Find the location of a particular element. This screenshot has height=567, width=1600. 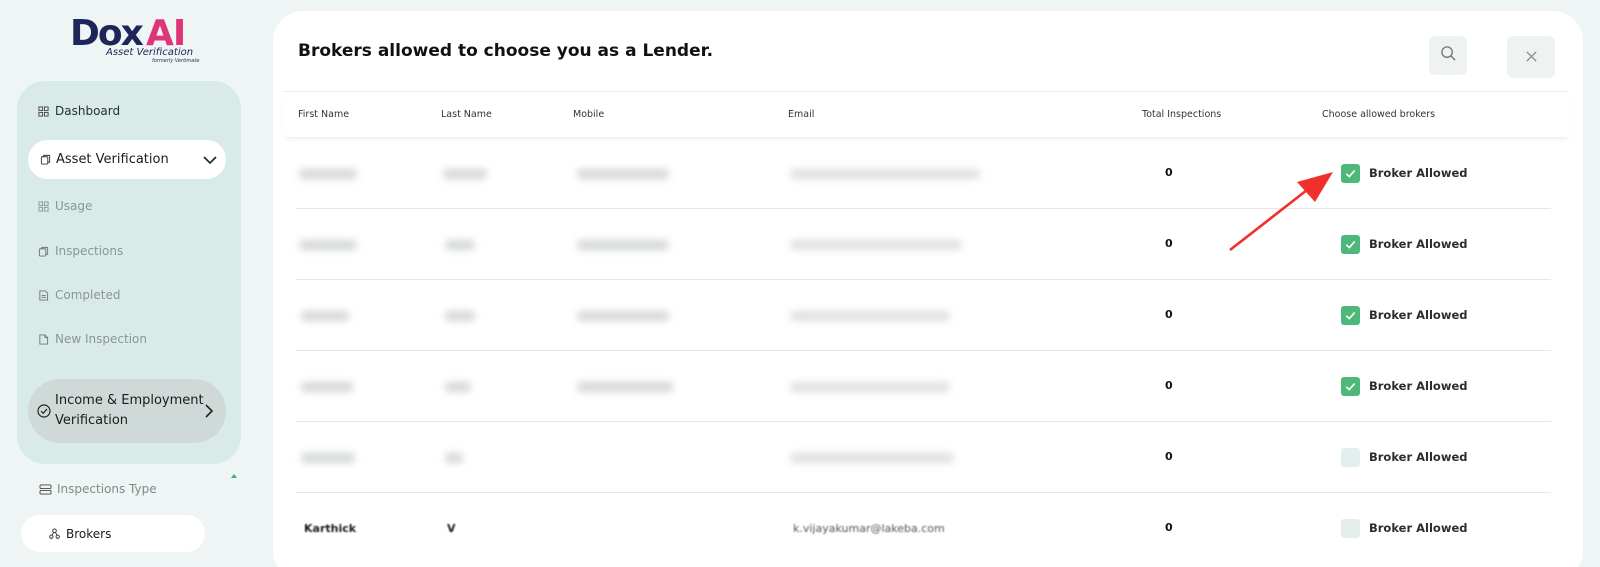

last-name-cell: V is located at coordinates (451, 528).